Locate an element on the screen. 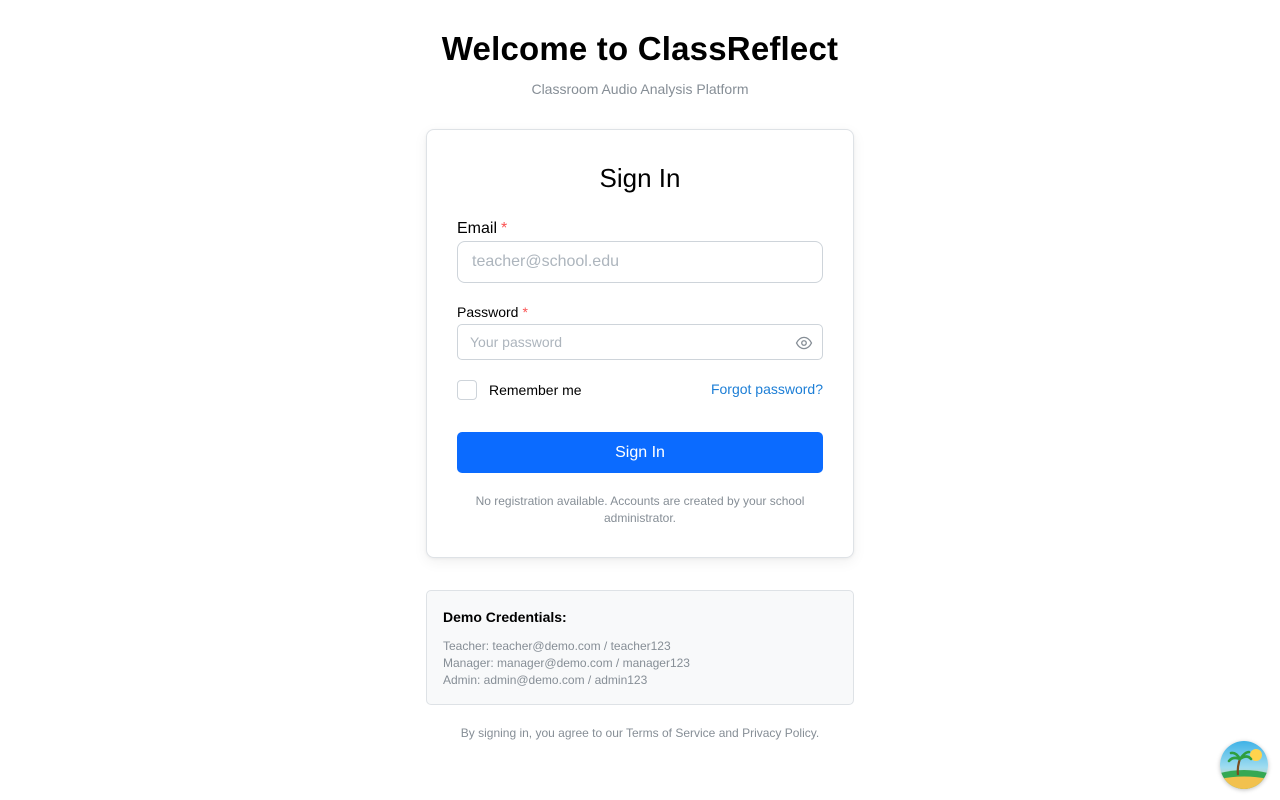 The image size is (1280, 800). password-input is located at coordinates (630, 342).